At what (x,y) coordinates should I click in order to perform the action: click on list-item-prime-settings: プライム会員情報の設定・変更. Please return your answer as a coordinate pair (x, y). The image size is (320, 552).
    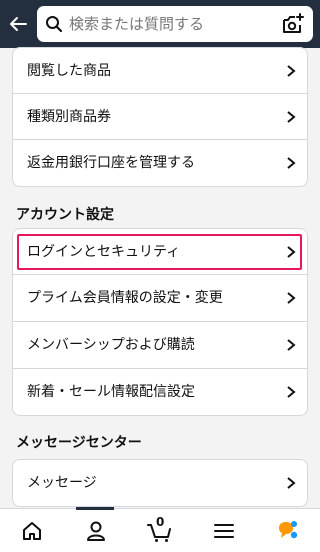
    Looking at the image, I should click on (160, 298).